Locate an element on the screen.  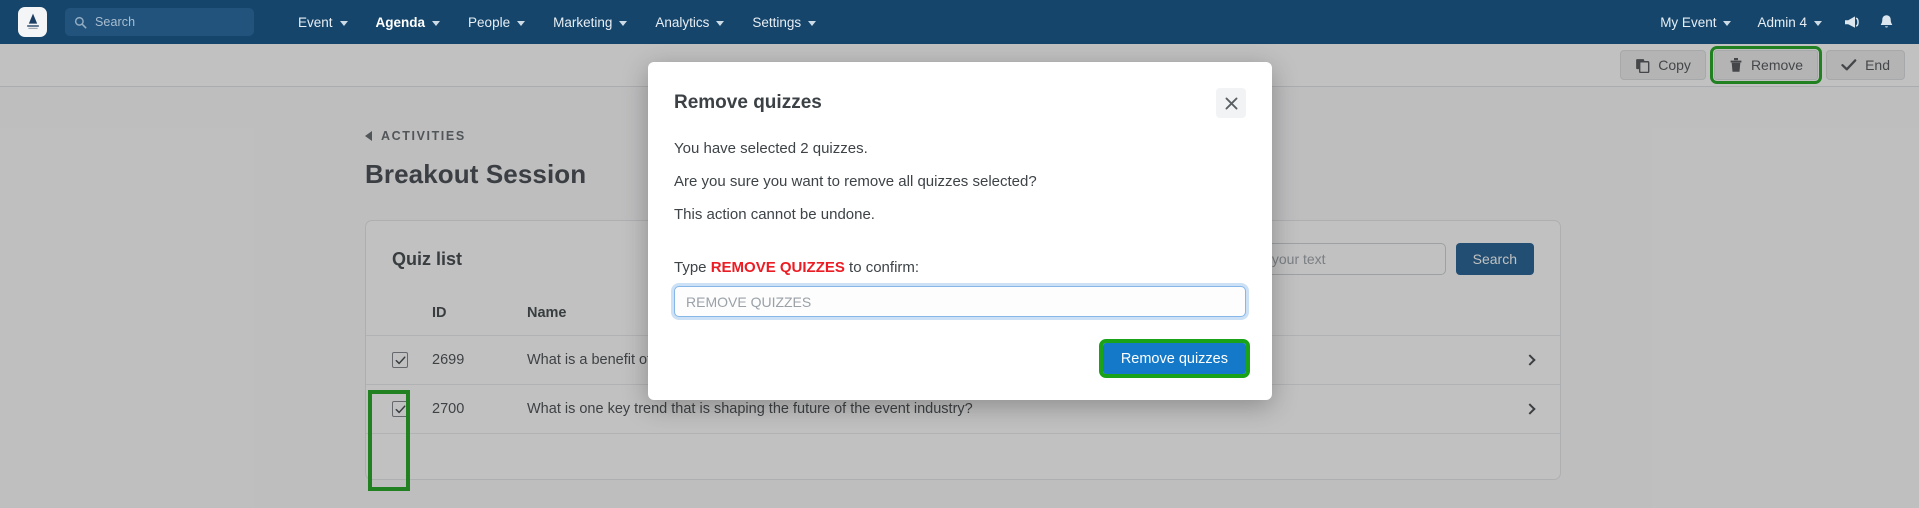
event-switcher: My Event is located at coordinates (1695, 22).